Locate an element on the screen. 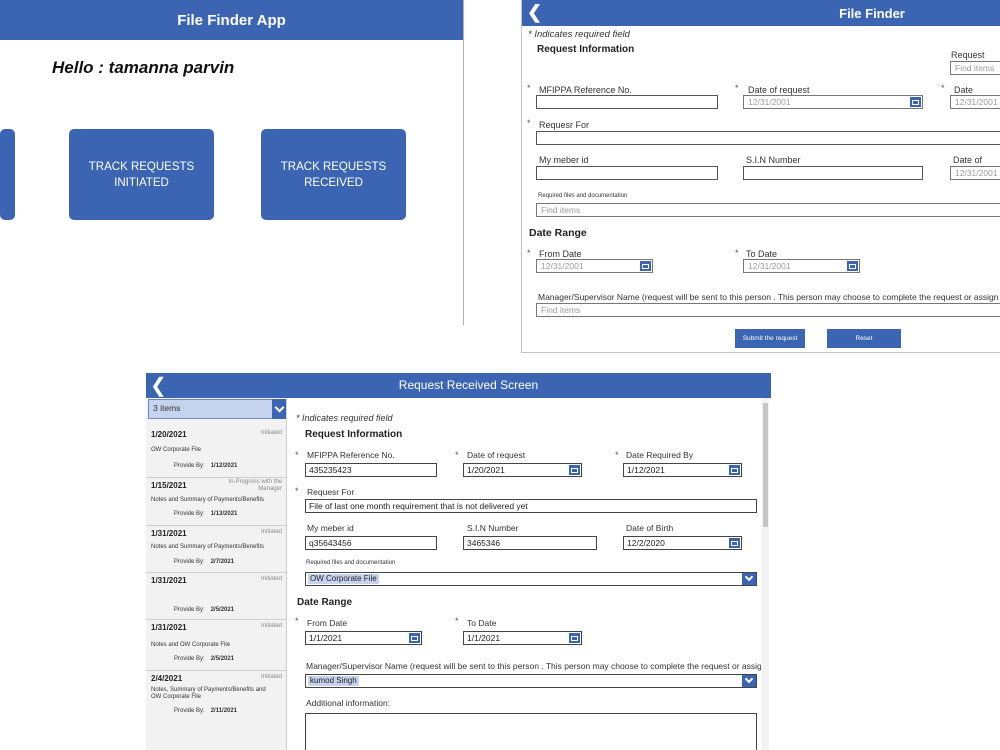  submit-button: Submit the request is located at coordinates (770, 338).